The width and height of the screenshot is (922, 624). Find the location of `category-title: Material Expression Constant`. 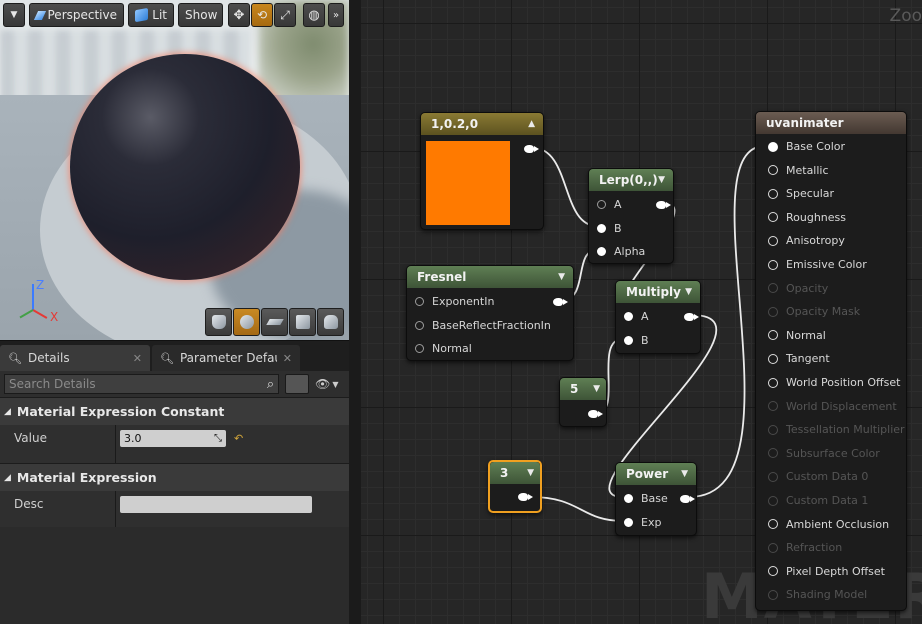

category-title: Material Expression Constant is located at coordinates (120, 411).